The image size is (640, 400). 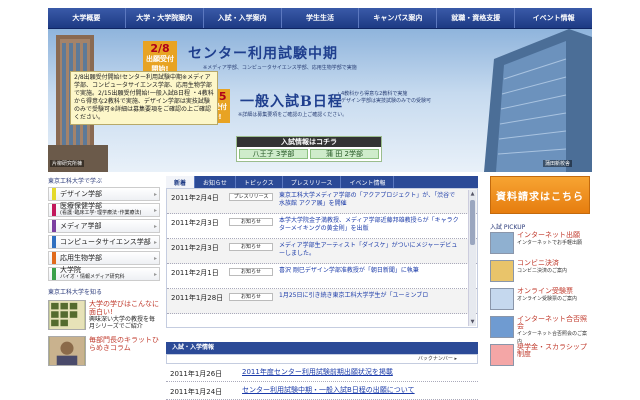 I want to click on list-item: 2011年1月26日 2011年度センター利用試験前期出願状況を掲載, so click(x=322, y=373).